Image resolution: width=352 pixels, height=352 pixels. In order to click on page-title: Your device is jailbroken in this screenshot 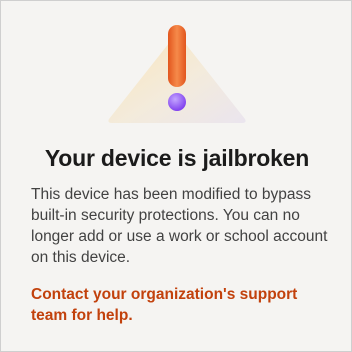, I will do `click(177, 158)`.